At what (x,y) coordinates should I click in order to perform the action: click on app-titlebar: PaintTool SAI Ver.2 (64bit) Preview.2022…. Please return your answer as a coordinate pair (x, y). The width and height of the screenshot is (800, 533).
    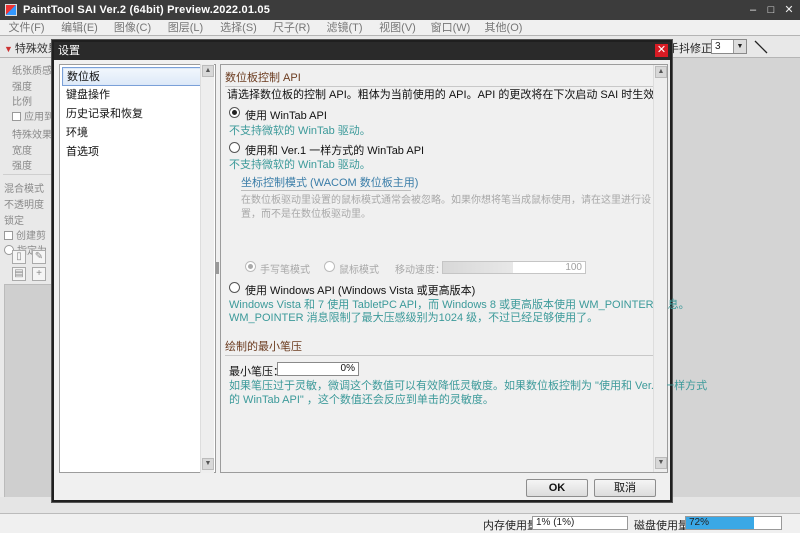
    Looking at the image, I should click on (400, 10).